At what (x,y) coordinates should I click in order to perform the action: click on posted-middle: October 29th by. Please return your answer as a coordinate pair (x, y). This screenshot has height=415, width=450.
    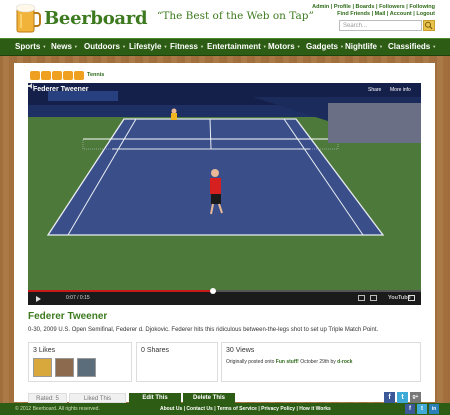
    Looking at the image, I should click on (318, 362).